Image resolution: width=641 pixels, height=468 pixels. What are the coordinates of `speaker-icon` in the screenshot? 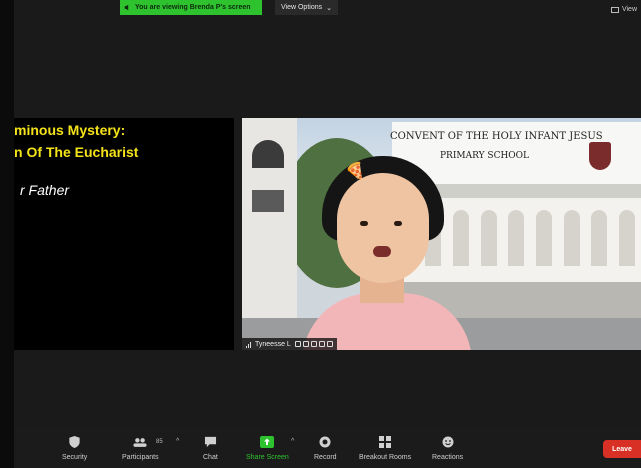 It's located at (126, 7).